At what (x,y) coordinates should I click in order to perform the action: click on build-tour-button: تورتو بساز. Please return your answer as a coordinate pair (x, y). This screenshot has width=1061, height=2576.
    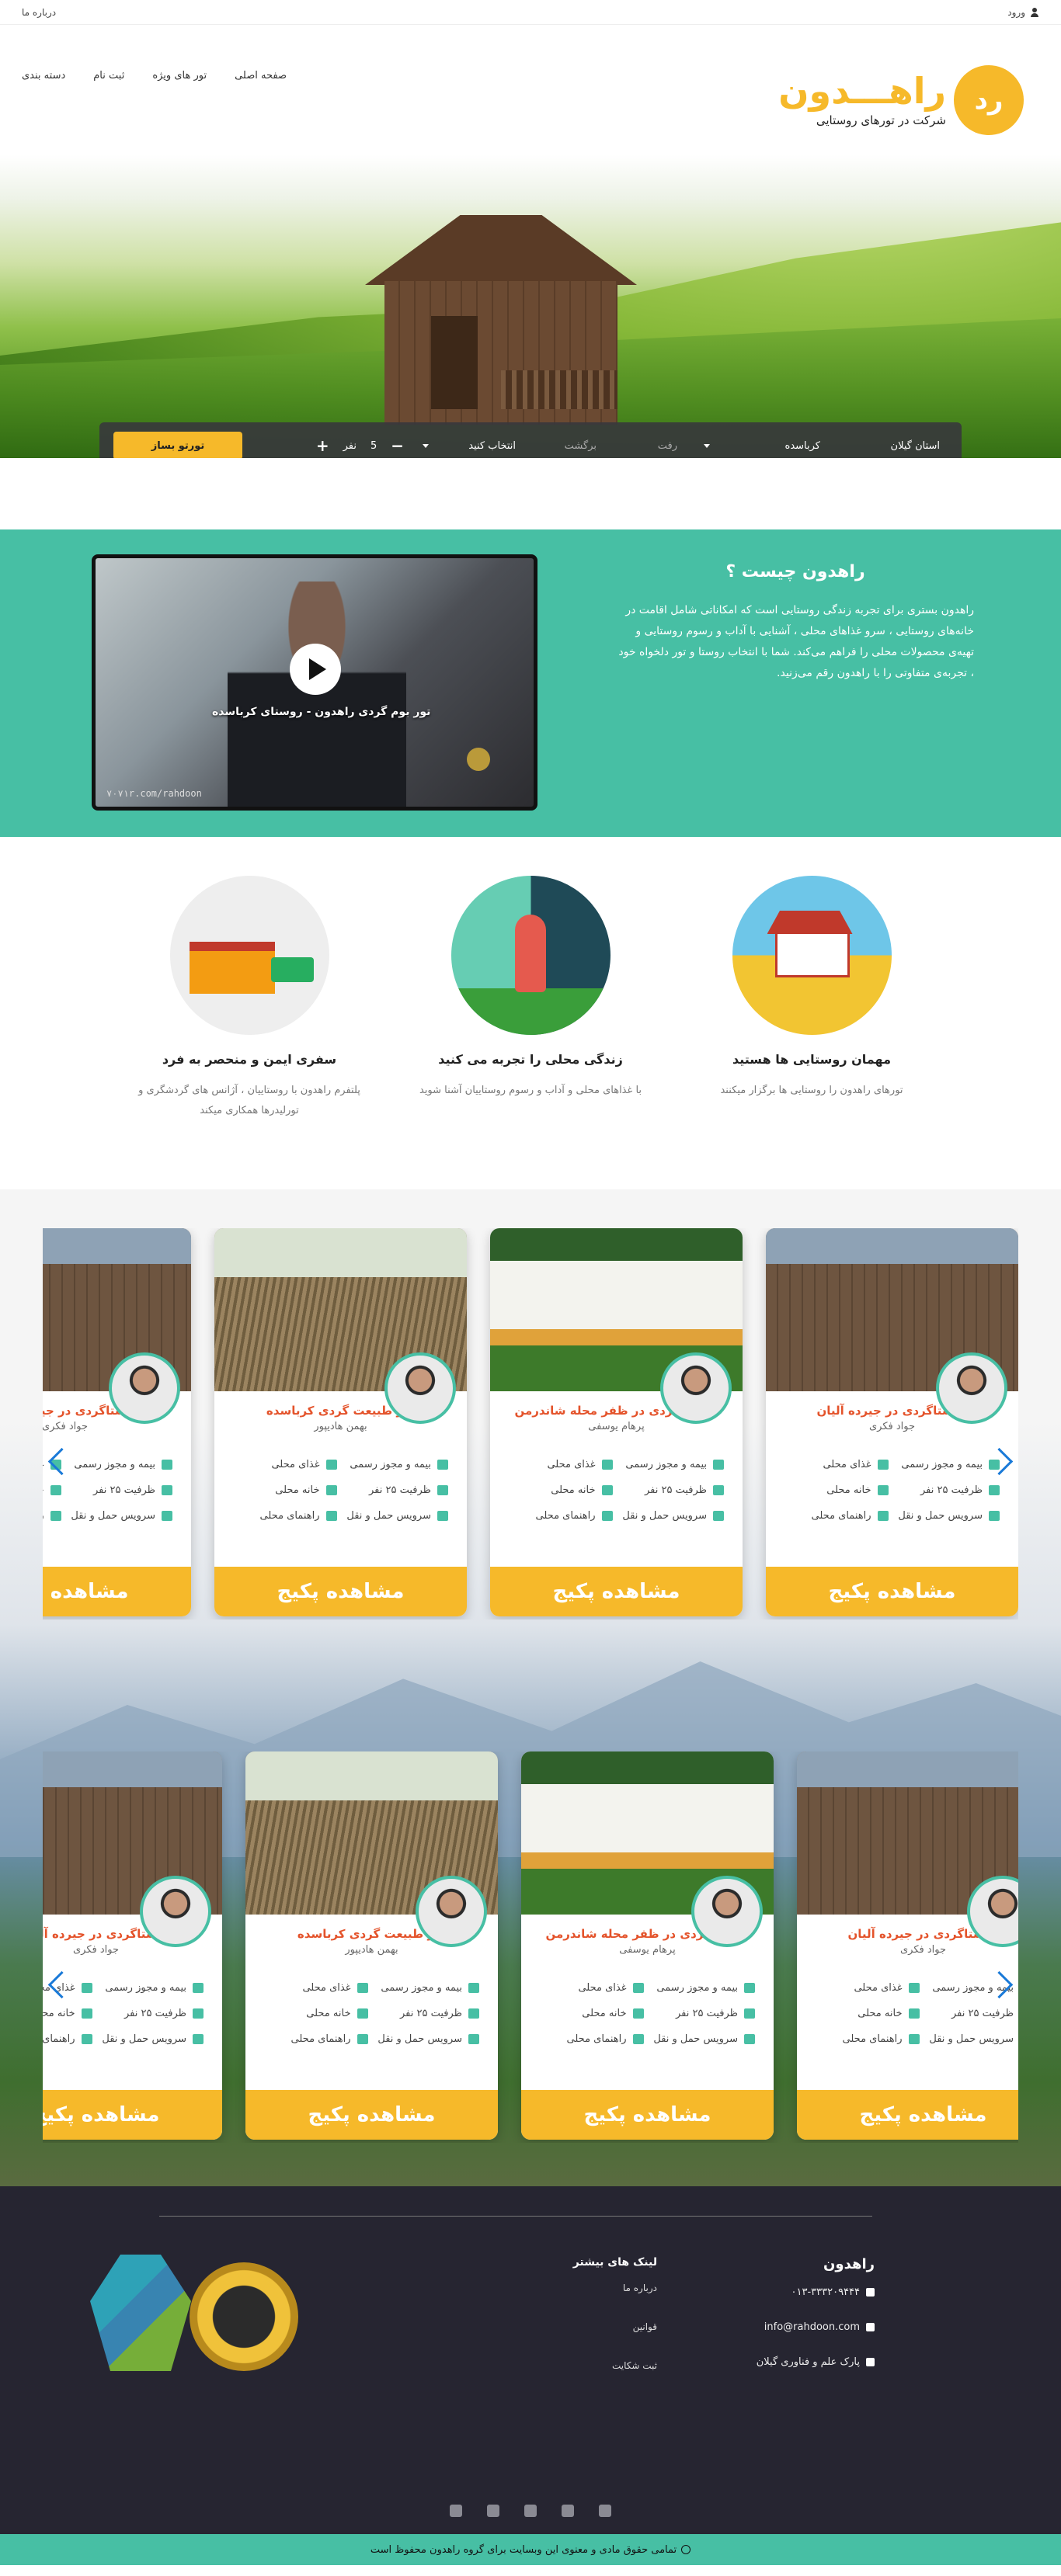
    Looking at the image, I should click on (178, 445).